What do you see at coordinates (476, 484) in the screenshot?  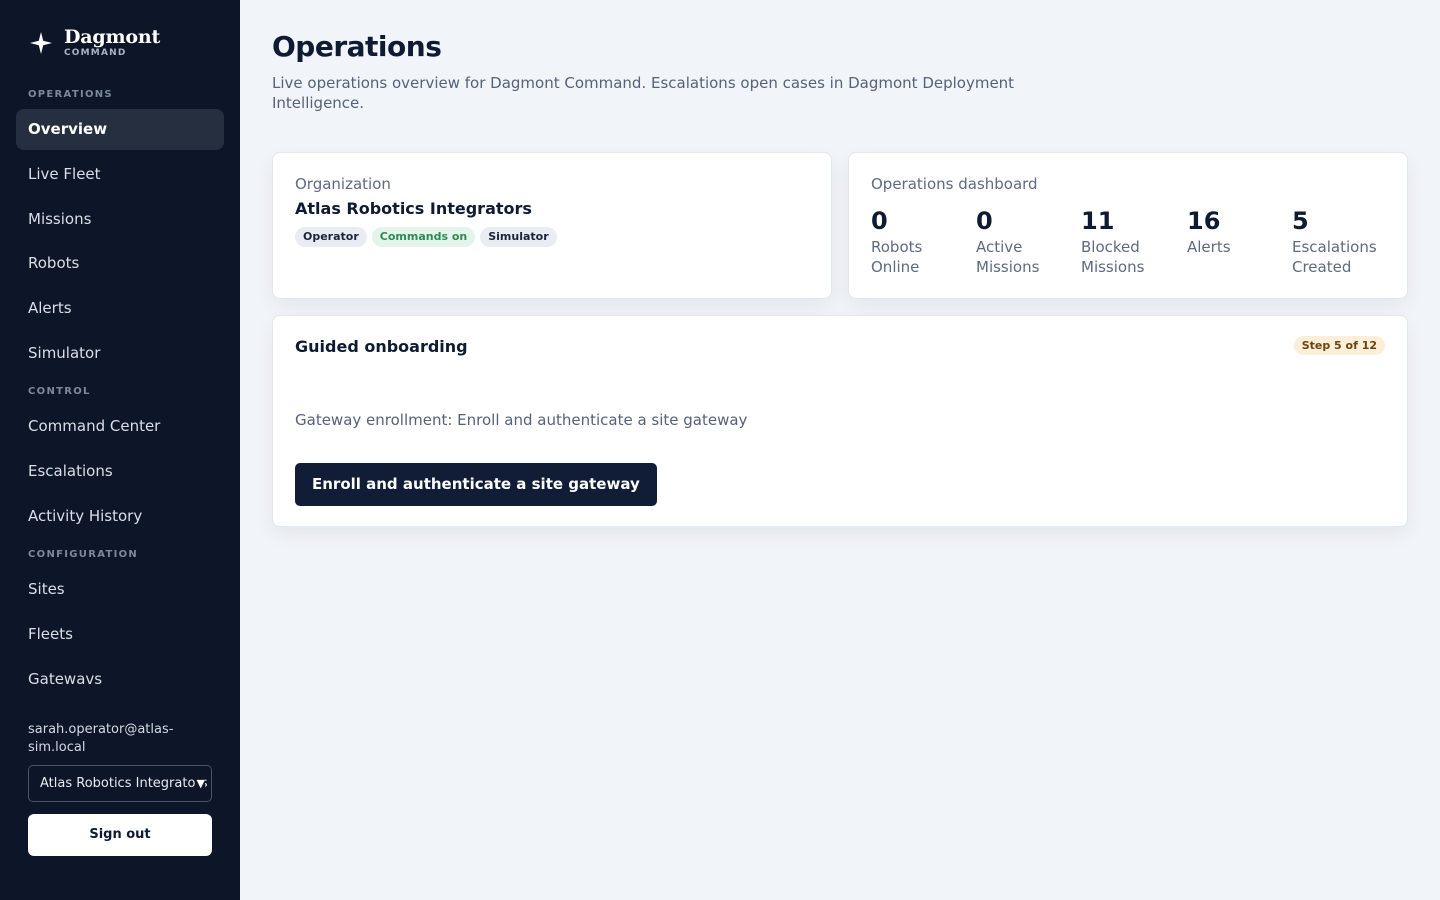 I see `enroll-gateway-button: Enroll and authenticate a site gateway` at bounding box center [476, 484].